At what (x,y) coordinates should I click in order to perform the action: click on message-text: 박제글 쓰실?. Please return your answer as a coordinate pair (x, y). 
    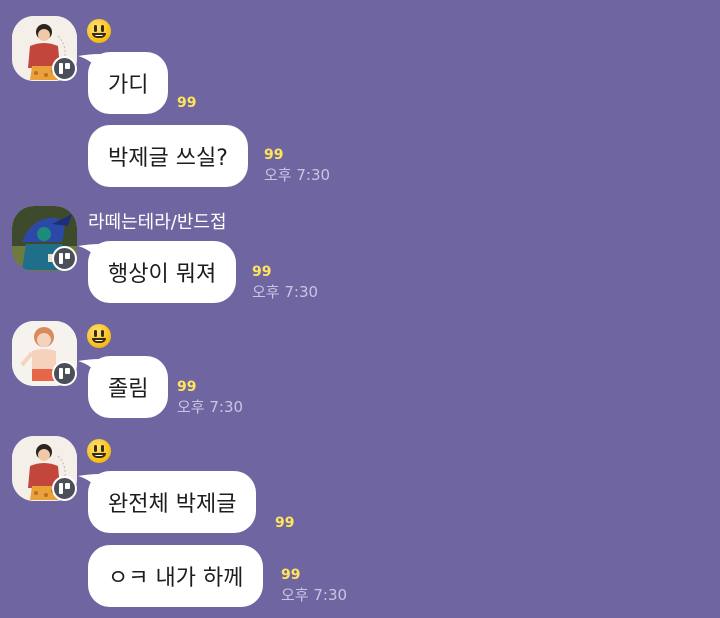
    Looking at the image, I should click on (168, 158).